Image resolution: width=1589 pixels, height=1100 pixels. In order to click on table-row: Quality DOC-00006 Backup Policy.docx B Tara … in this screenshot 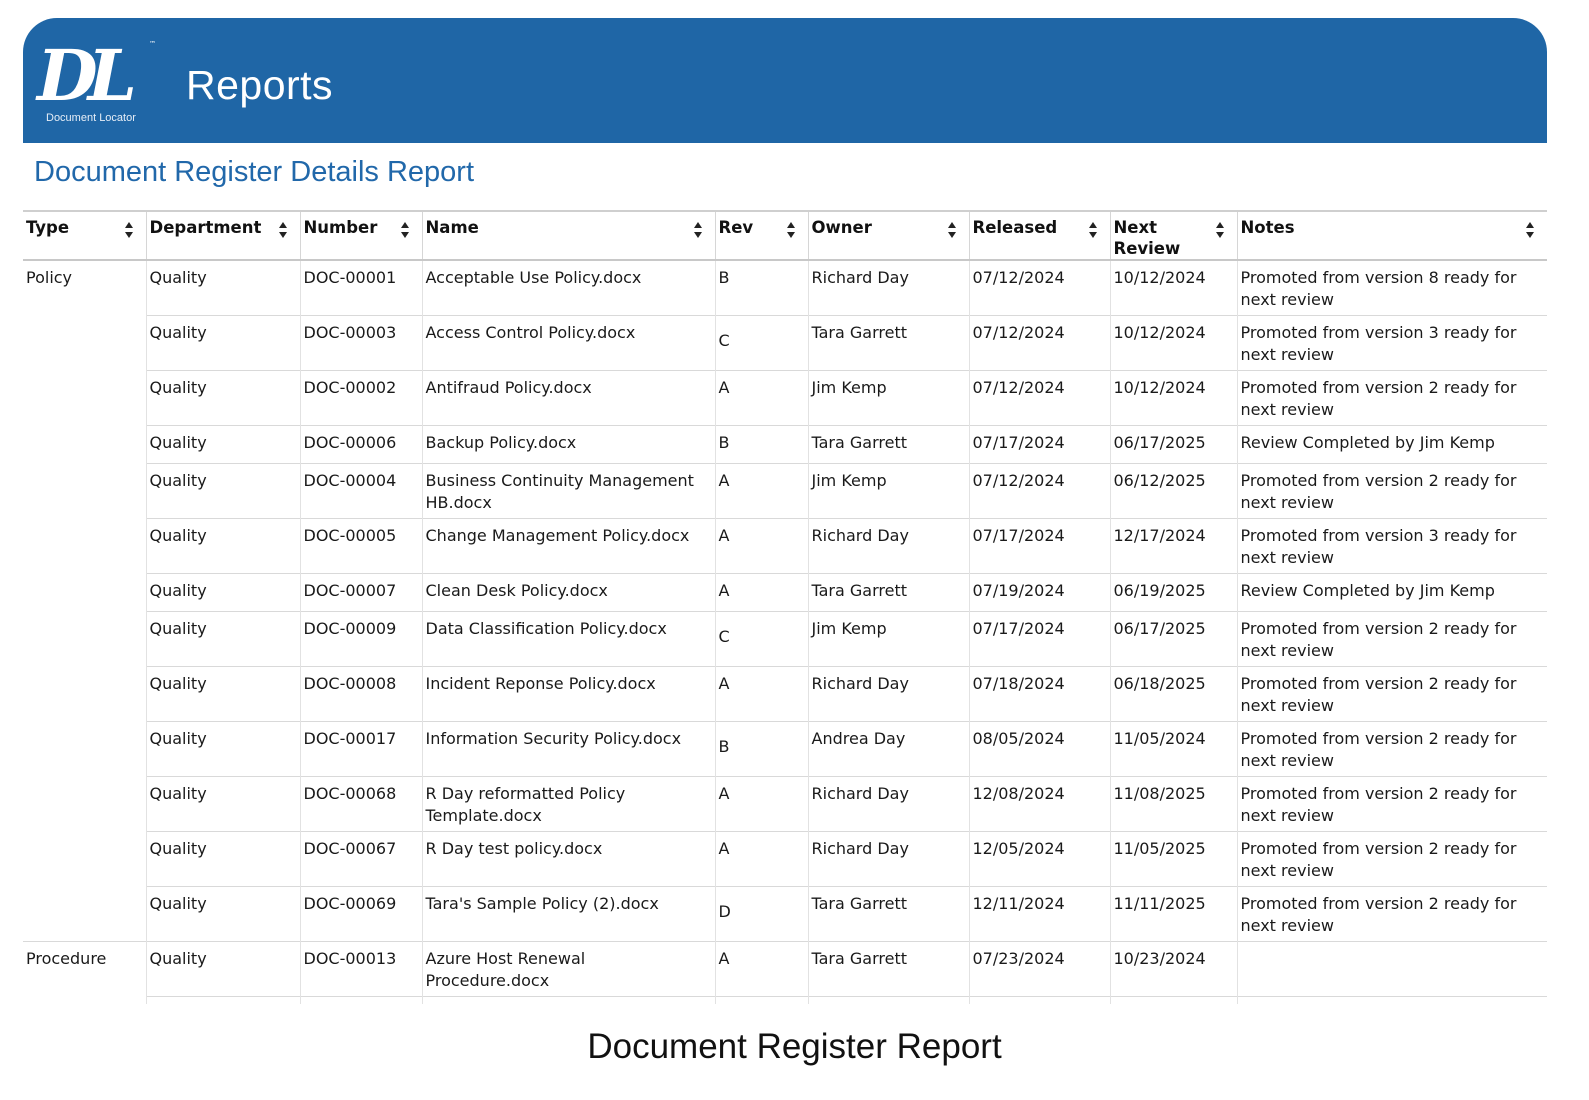, I will do `click(785, 444)`.